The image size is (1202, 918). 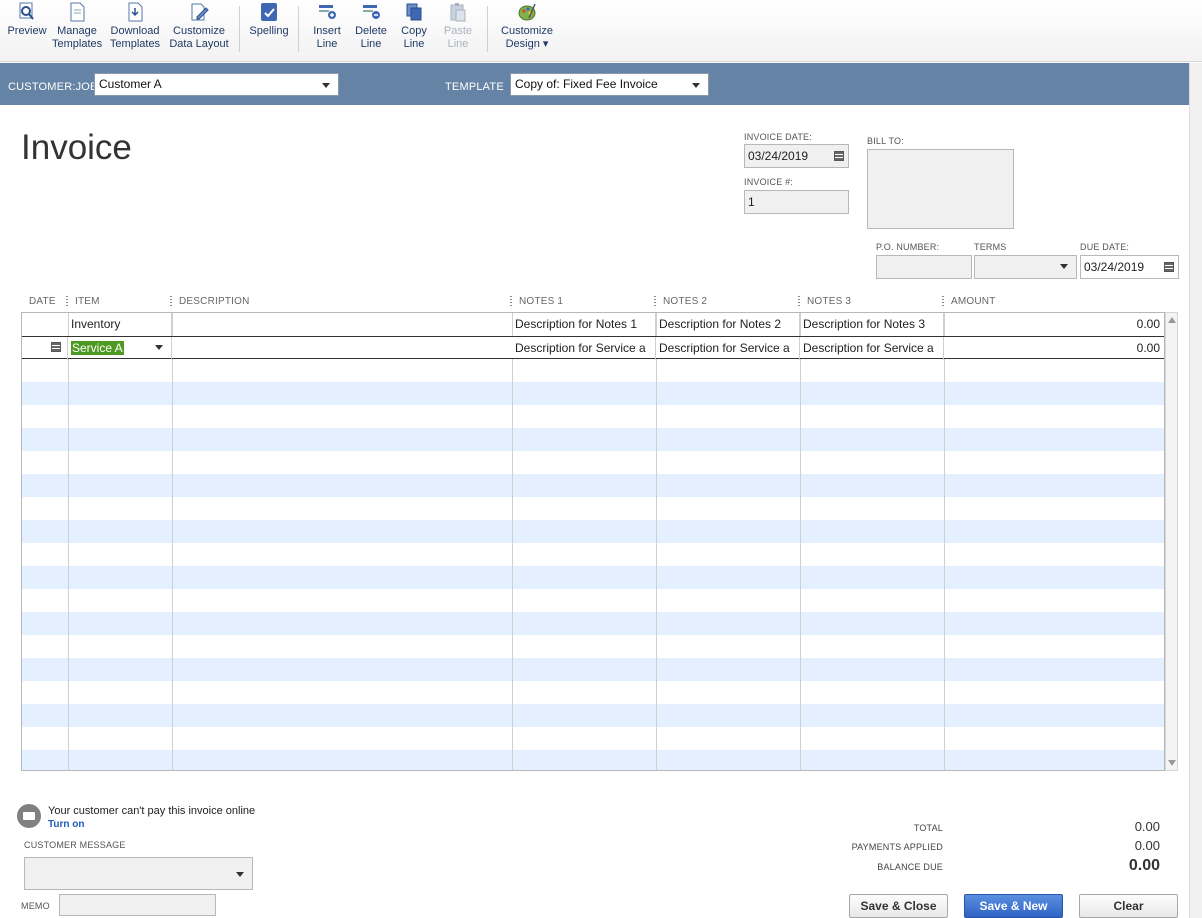 I want to click on insert-line-icon, so click(x=327, y=12).